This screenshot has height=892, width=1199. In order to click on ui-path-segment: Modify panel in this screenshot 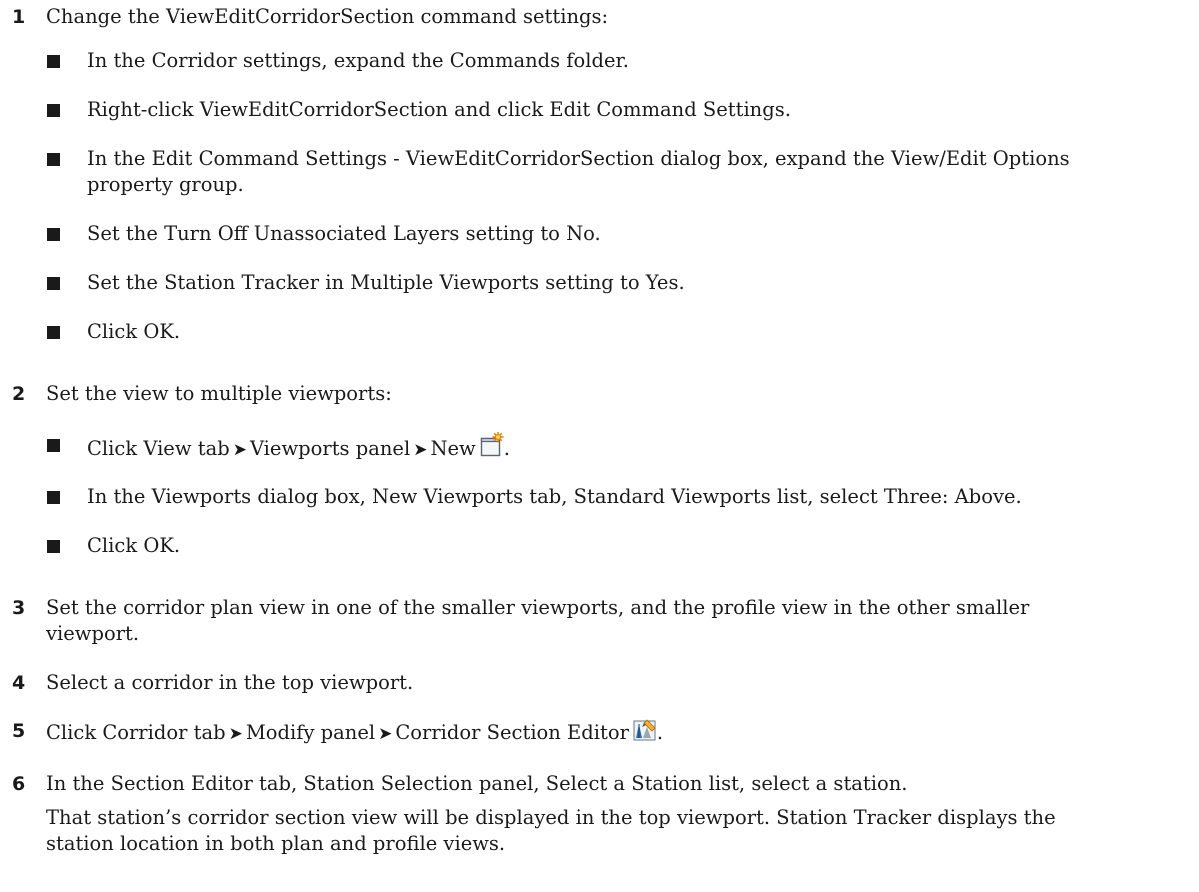, I will do `click(310, 732)`.